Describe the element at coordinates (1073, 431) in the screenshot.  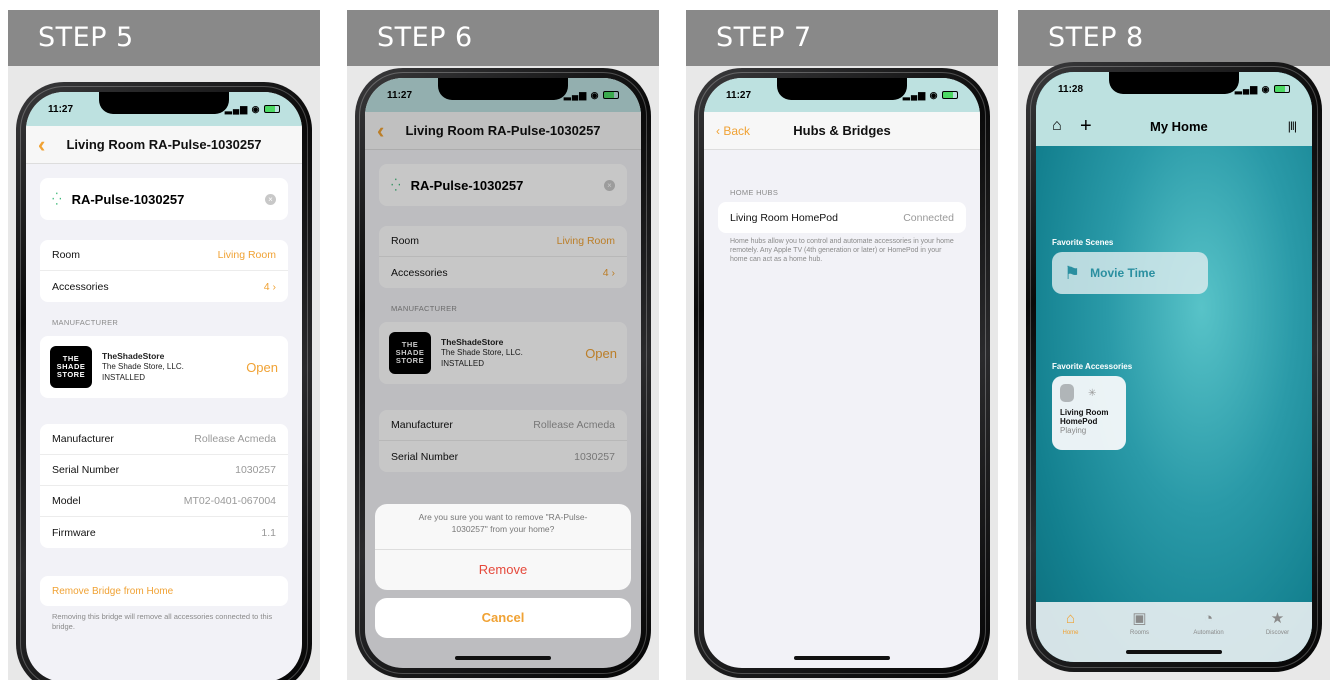
I see `accessory-state: Playing` at that location.